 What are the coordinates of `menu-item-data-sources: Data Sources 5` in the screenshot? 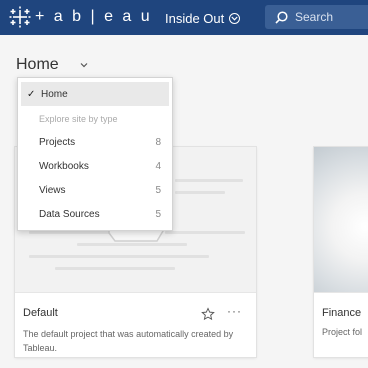 It's located at (95, 214).